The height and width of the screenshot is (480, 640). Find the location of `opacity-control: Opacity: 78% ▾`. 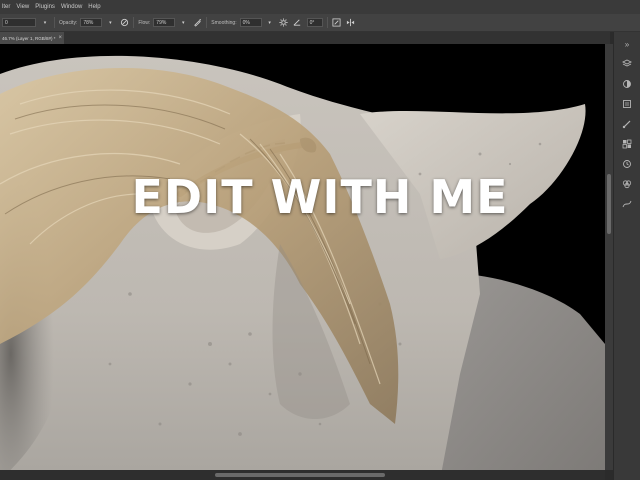

opacity-control: Opacity: 78% ▾ is located at coordinates (87, 23).